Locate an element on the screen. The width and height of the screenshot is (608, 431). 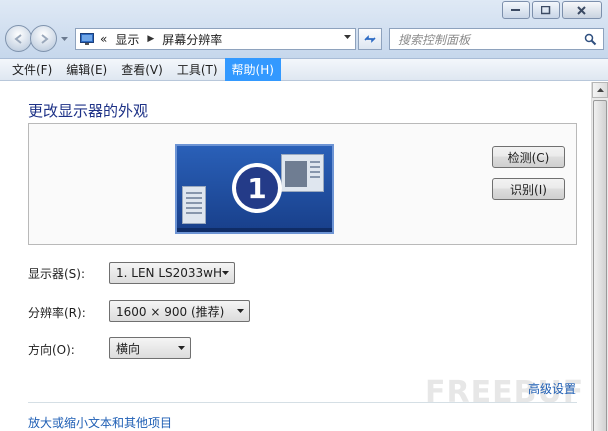
orientation-select: 横向 is located at coordinates (150, 348).